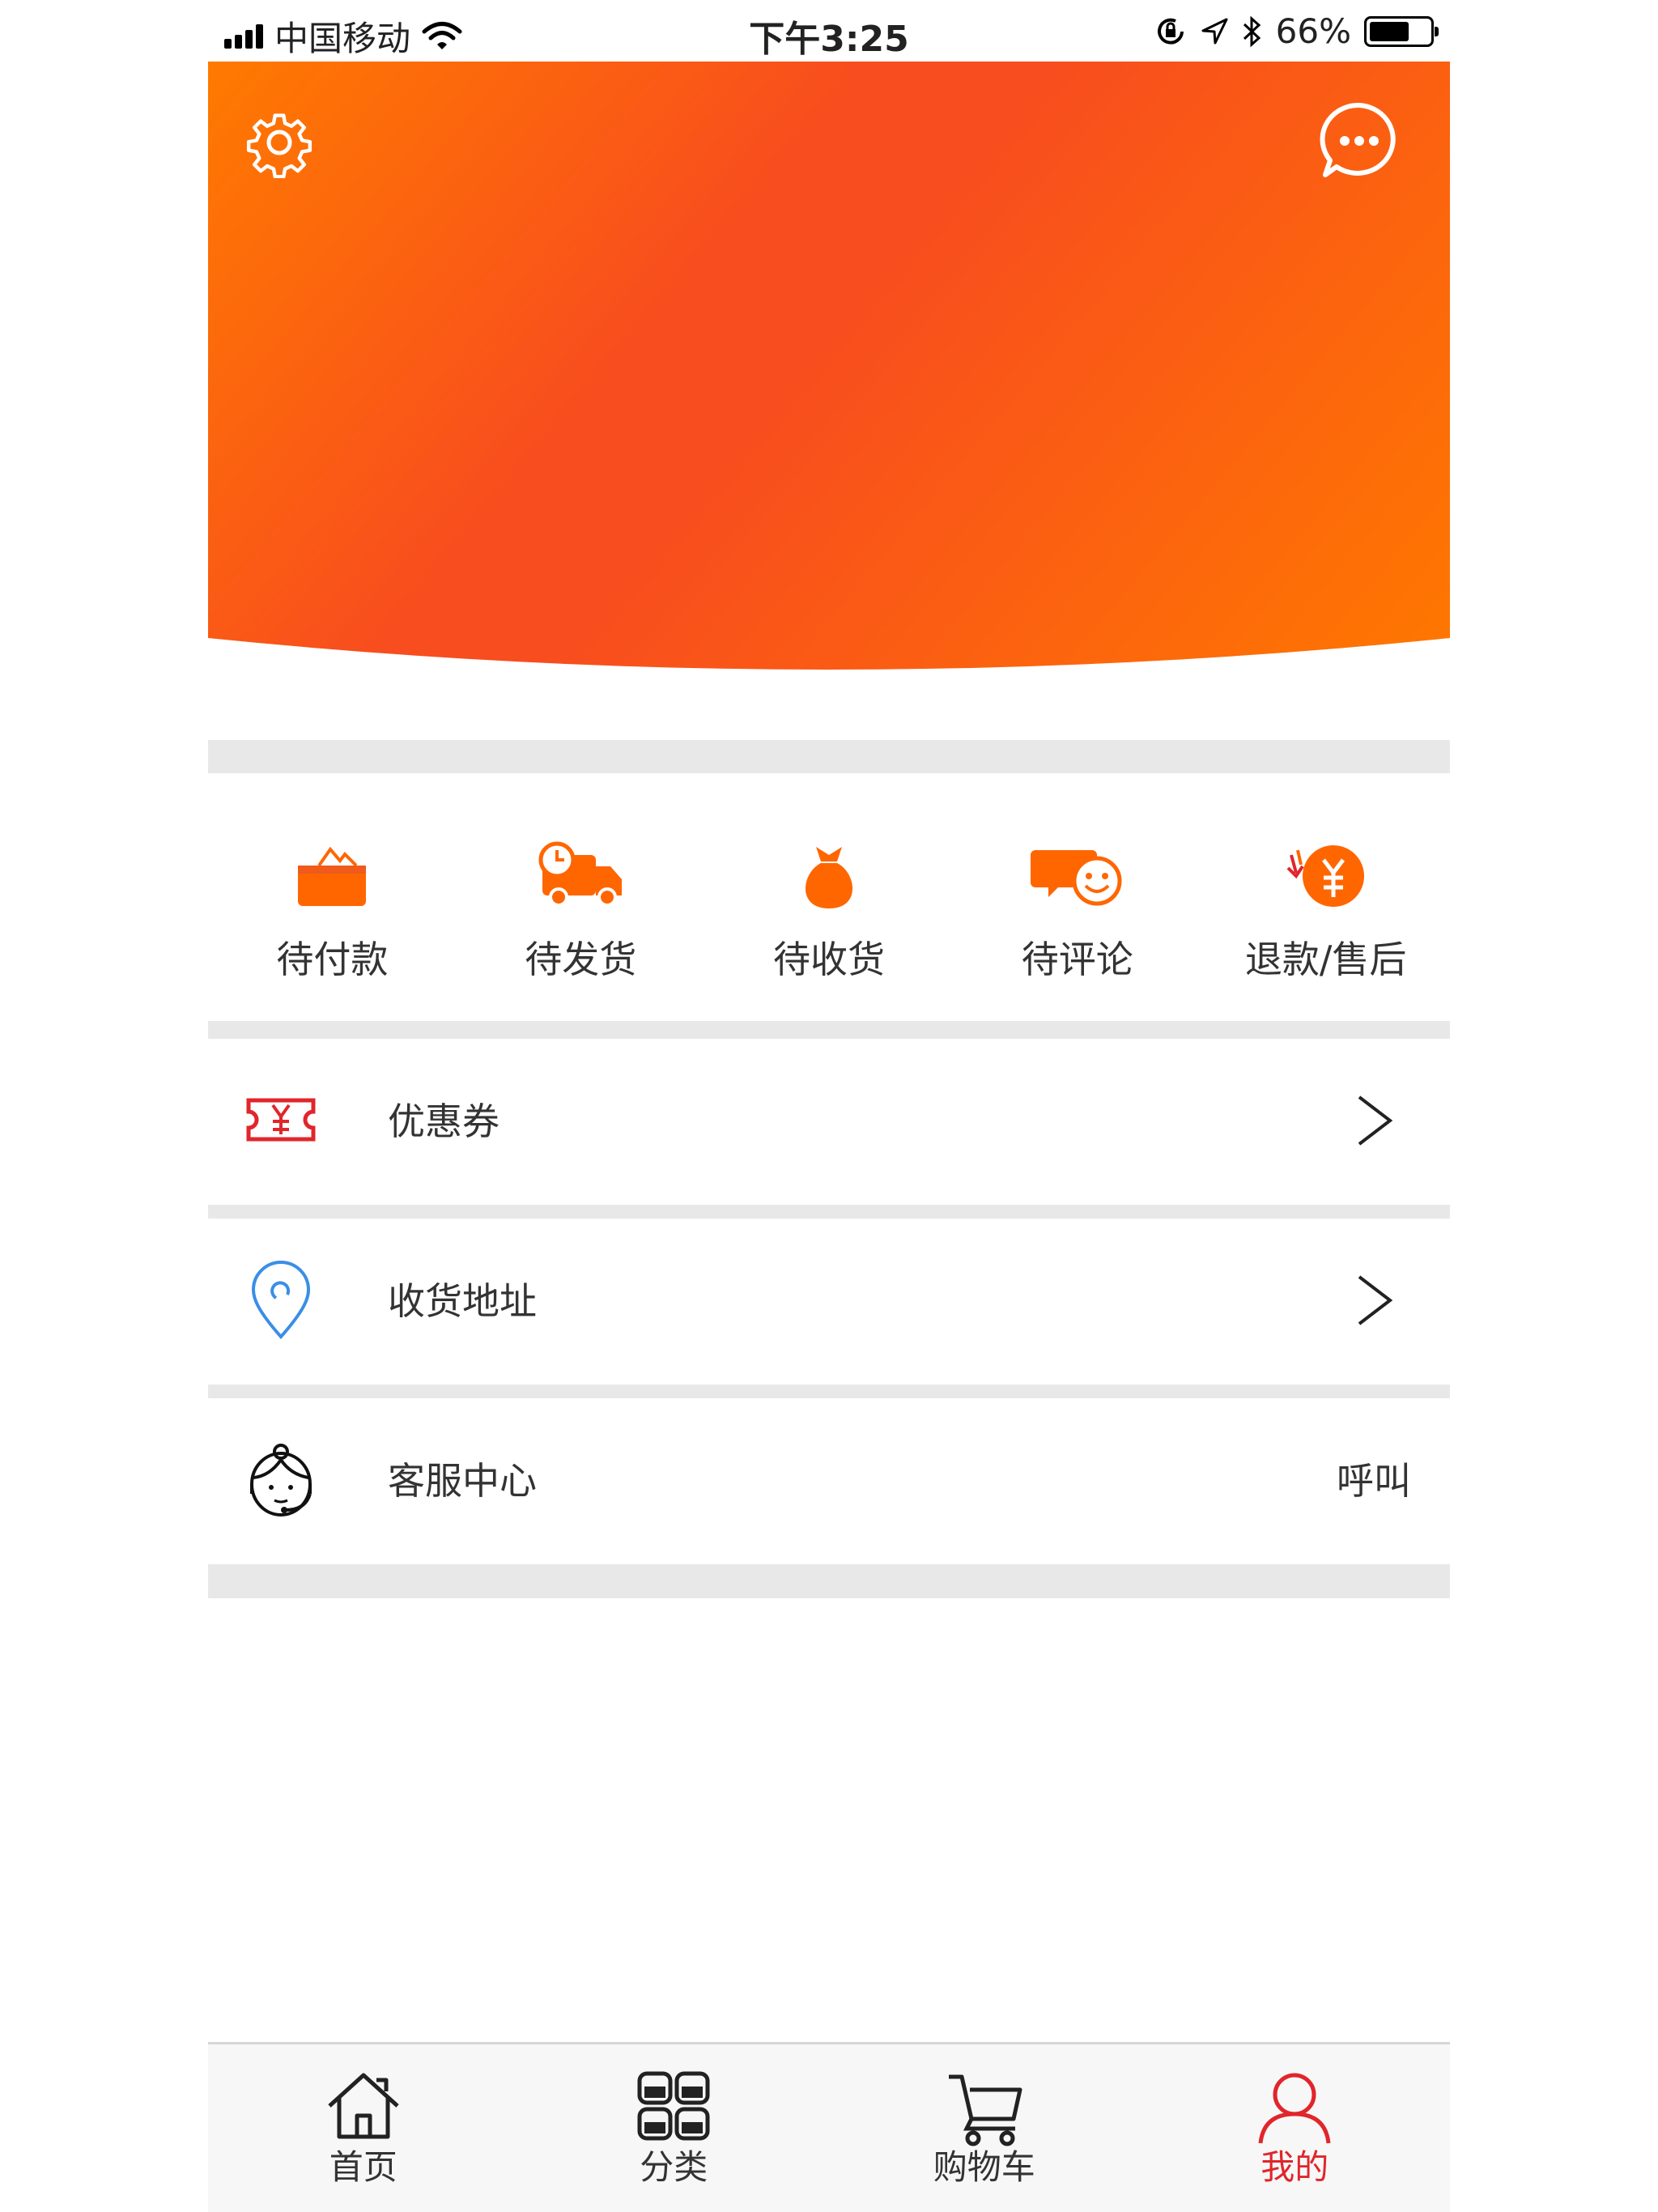 The width and height of the screenshot is (1658, 2212). Describe the element at coordinates (279, 142) in the screenshot. I see `gear-icon` at that location.